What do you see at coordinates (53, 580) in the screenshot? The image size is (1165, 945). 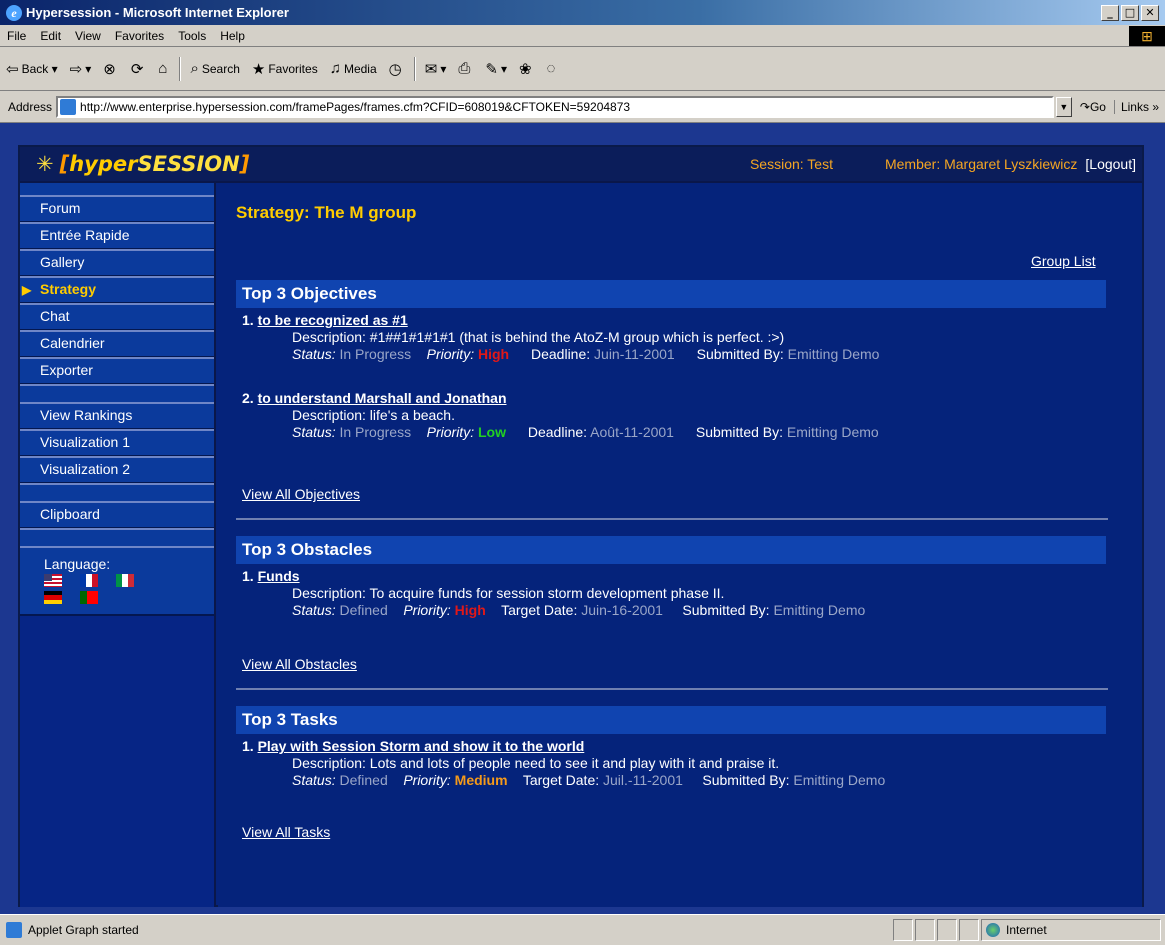 I see `us-flag-icon` at bounding box center [53, 580].